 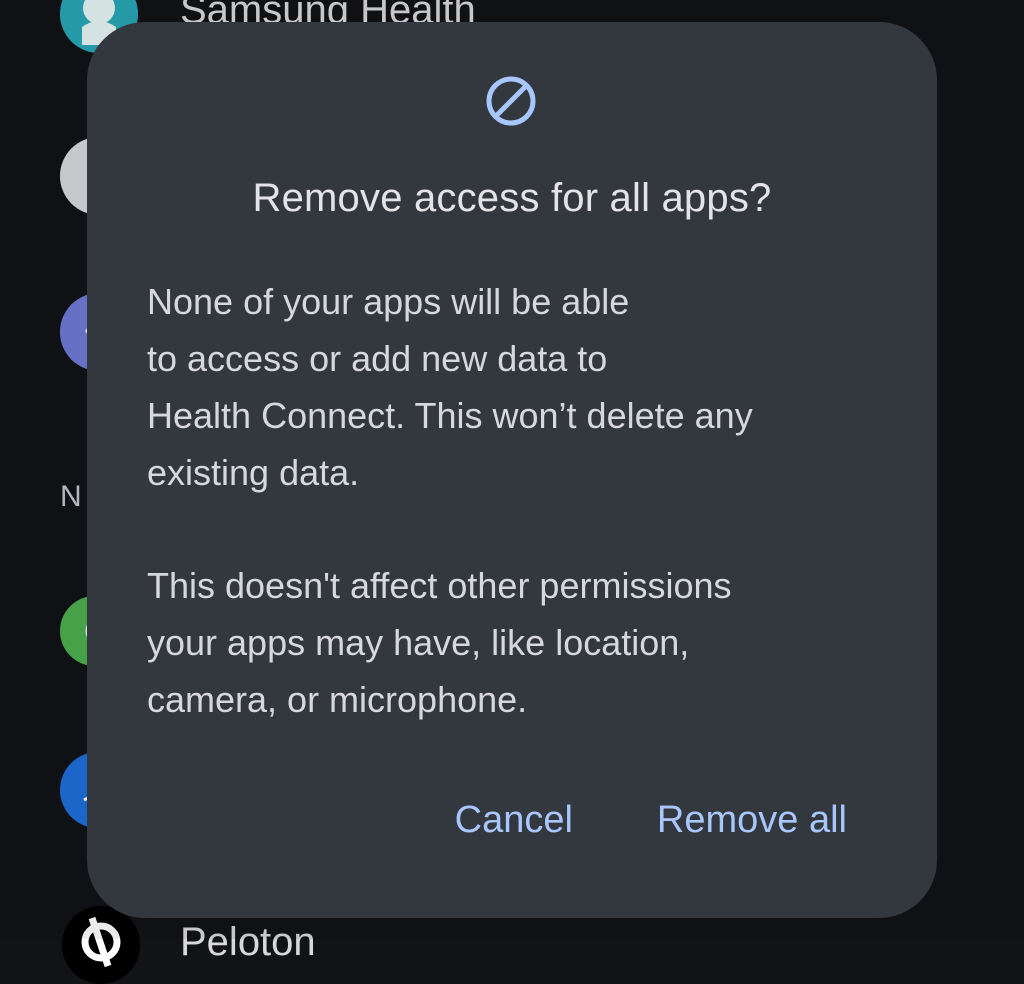 What do you see at coordinates (512, 198) in the screenshot?
I see `dialog-title: Remove access for all apps?` at bounding box center [512, 198].